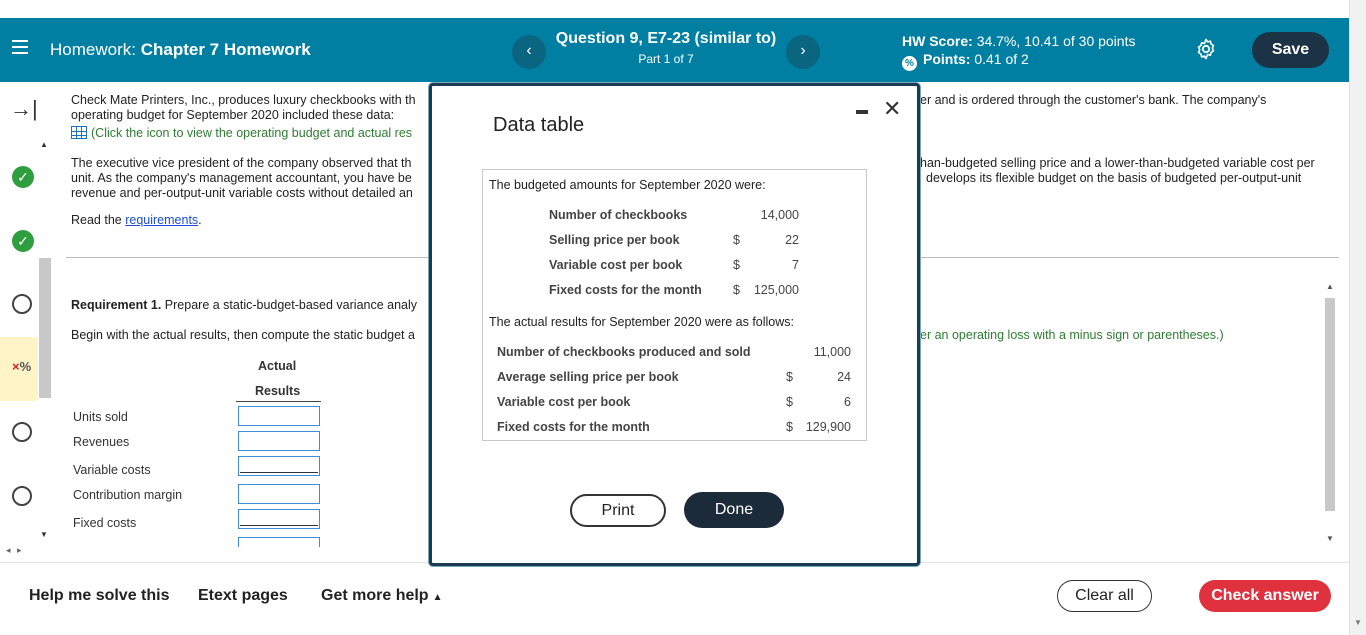  Describe the element at coordinates (1330, 538) in the screenshot. I see `table-scroll-down-icon: ▼` at that location.